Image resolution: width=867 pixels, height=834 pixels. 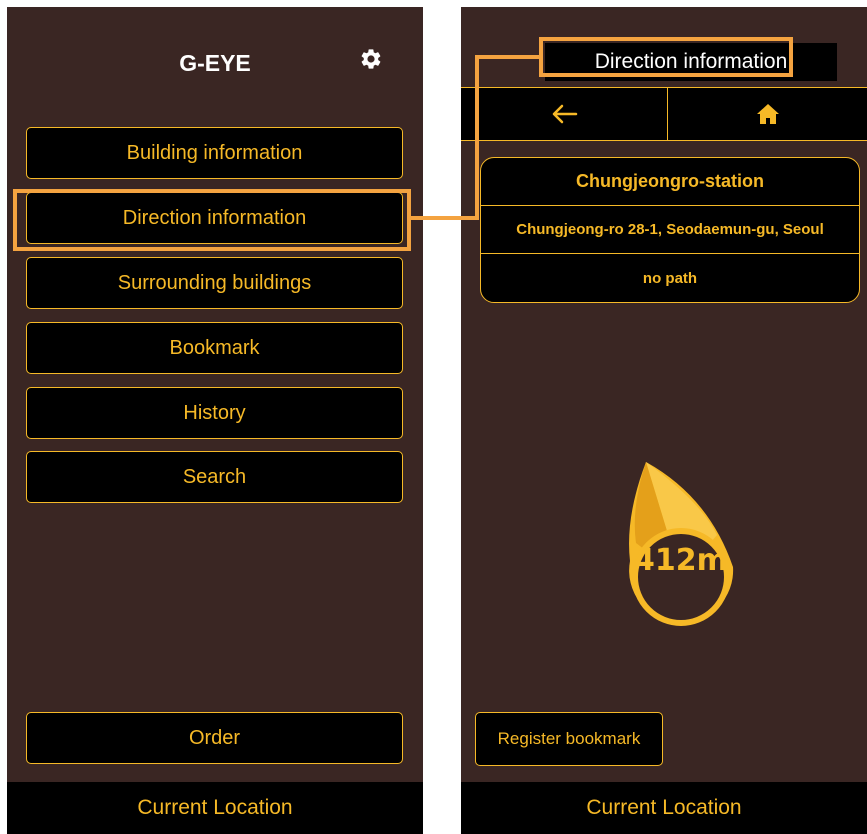 I want to click on screen-title: Direction information, so click(x=691, y=62).